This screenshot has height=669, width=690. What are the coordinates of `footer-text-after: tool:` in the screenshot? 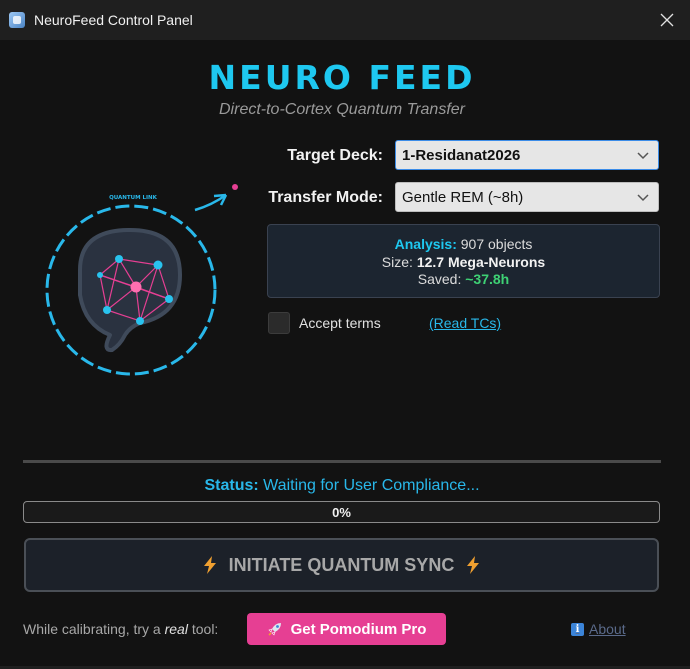 It's located at (203, 629).